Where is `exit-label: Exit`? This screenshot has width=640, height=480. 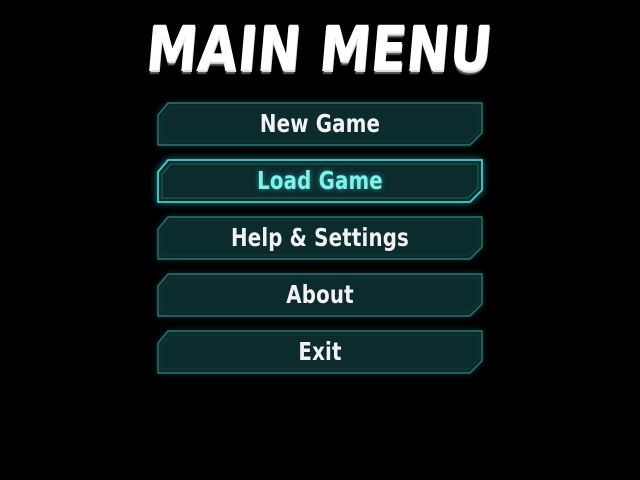
exit-label: Exit is located at coordinates (320, 351).